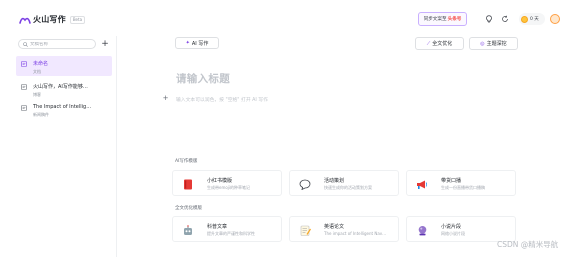 Image resolution: width=579 pixels, height=257 pixels. What do you see at coordinates (188, 230) in the screenshot?
I see `robot-icon` at bounding box center [188, 230].